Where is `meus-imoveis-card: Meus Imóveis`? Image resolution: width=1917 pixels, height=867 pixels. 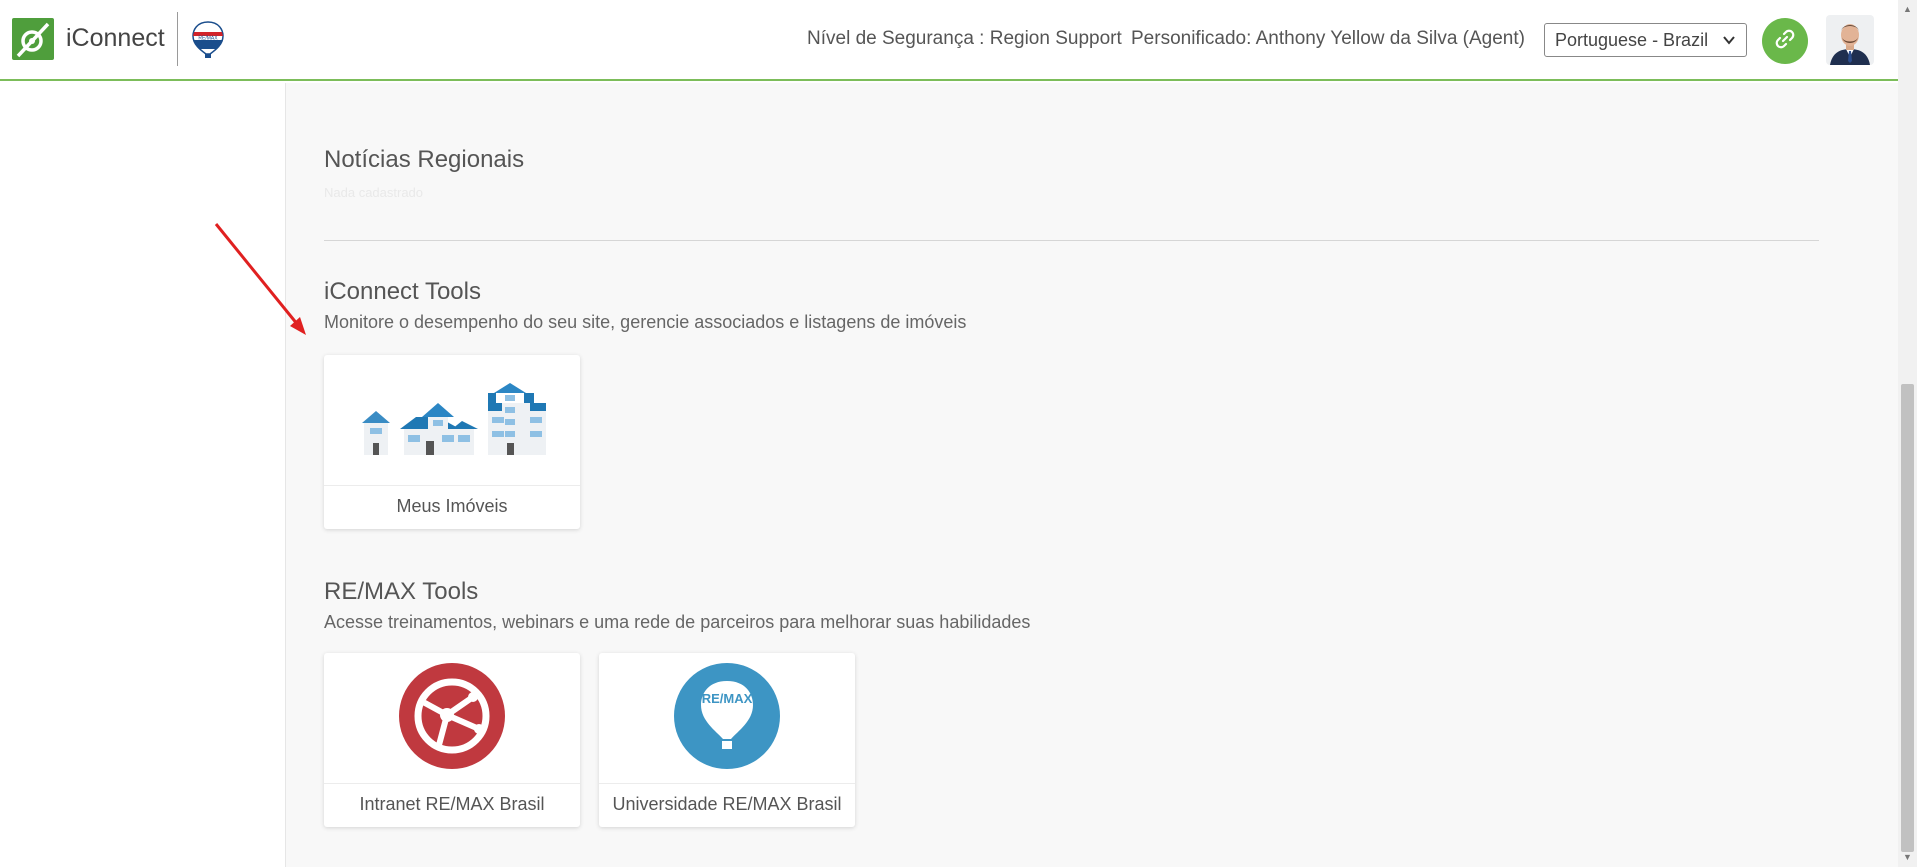 meus-imoveis-card: Meus Imóveis is located at coordinates (452, 442).